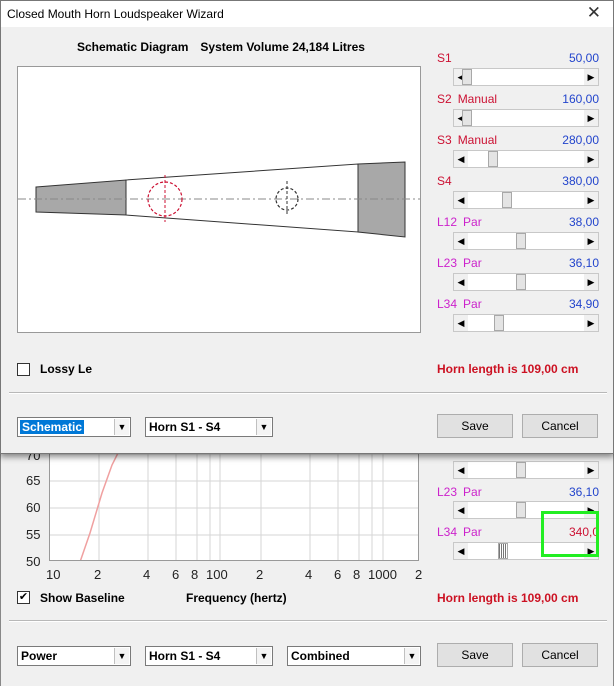 The height and width of the screenshot is (686, 614). What do you see at coordinates (459, 222) in the screenshot?
I see `slider-l12-label: L12 Par` at bounding box center [459, 222].